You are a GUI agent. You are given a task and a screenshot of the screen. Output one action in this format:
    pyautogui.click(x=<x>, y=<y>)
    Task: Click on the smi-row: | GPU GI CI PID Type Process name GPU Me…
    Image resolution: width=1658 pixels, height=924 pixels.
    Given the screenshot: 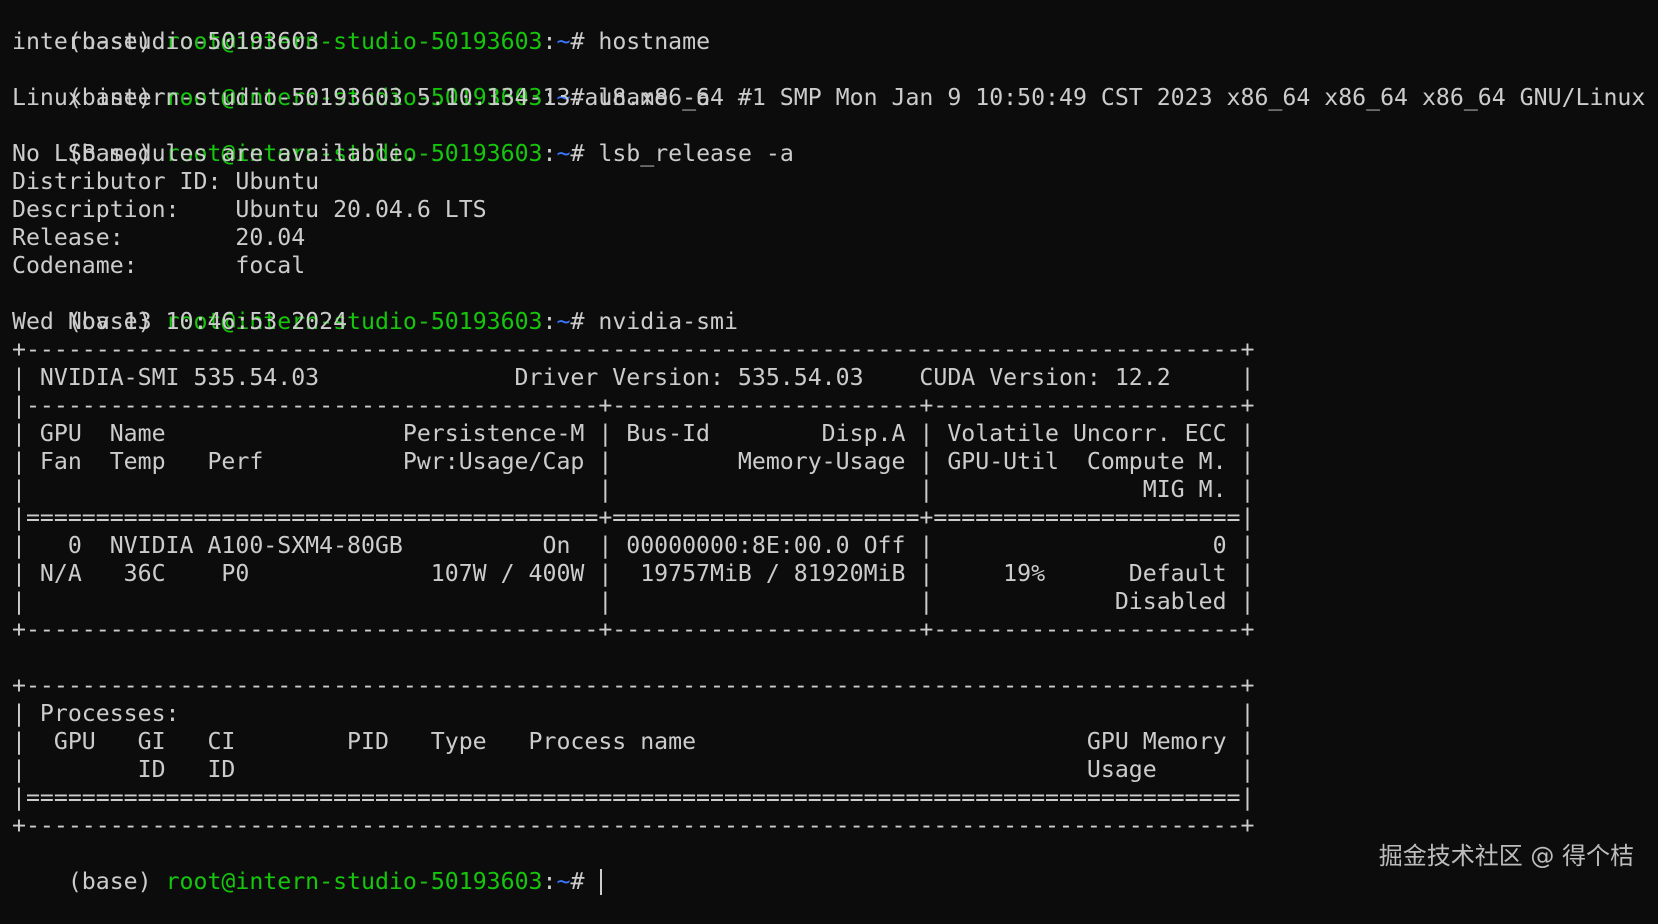 What is the action you would take?
    pyautogui.click(x=633, y=741)
    